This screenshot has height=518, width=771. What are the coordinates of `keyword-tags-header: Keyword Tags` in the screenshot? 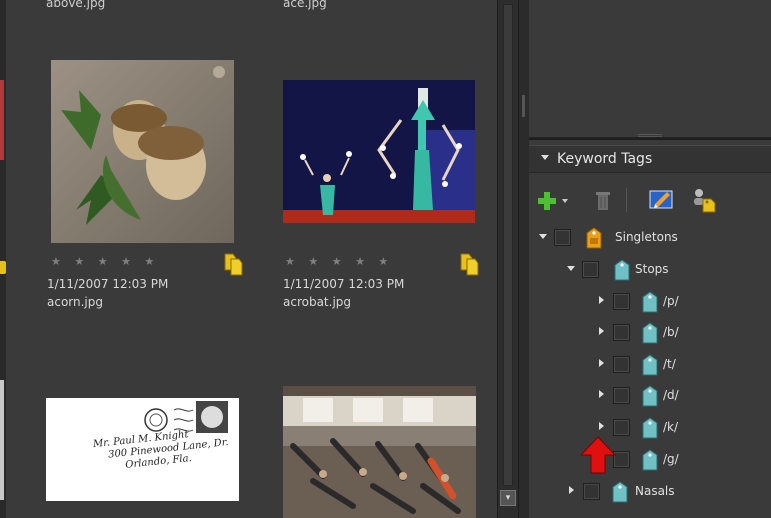 It's located at (650, 159).